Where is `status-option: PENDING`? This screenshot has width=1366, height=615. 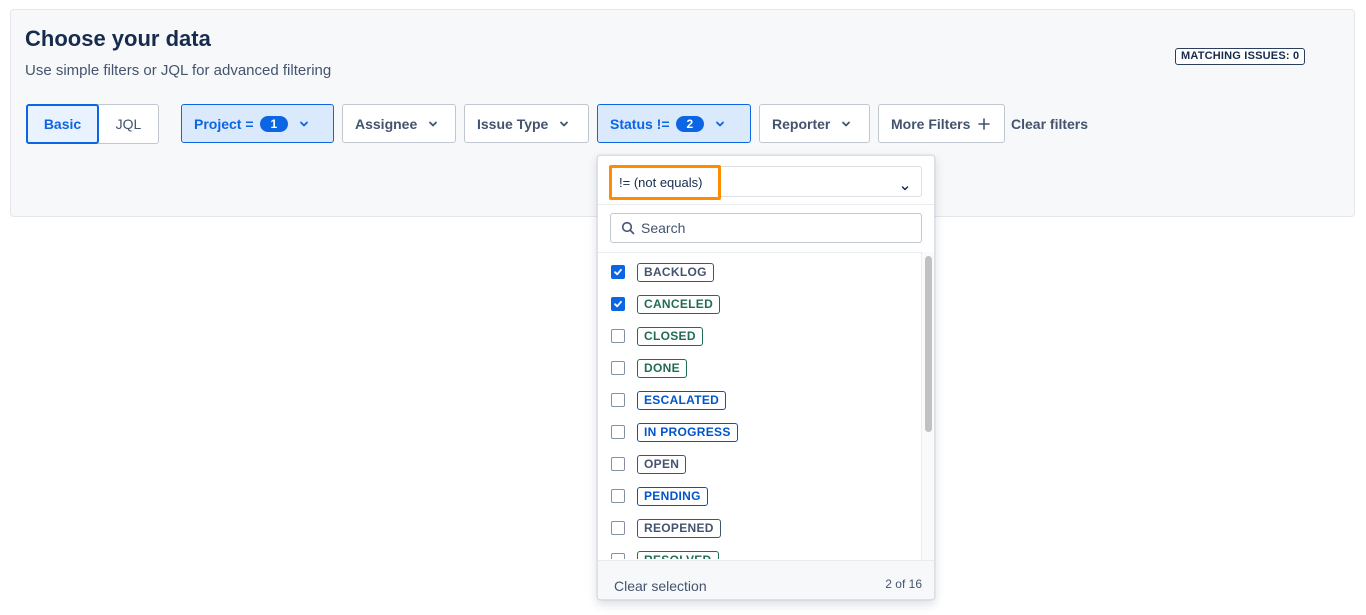 status-option: PENDING is located at coordinates (659, 496).